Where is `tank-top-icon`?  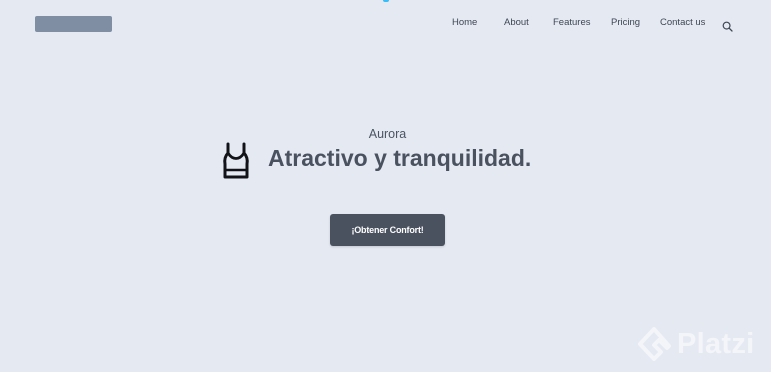 tank-top-icon is located at coordinates (236, 161).